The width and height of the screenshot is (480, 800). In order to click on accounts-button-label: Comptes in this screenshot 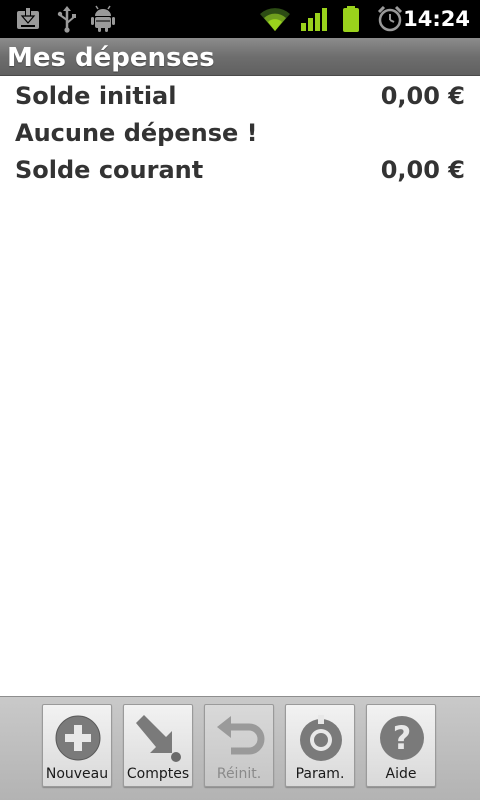, I will do `click(158, 774)`.